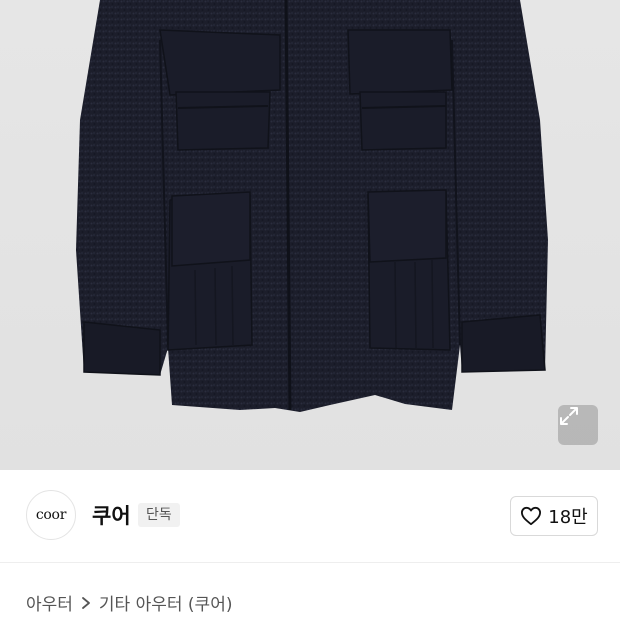 The height and width of the screenshot is (620, 620). Describe the element at coordinates (159, 515) in the screenshot. I see `exclusive-badge: 단독` at that location.